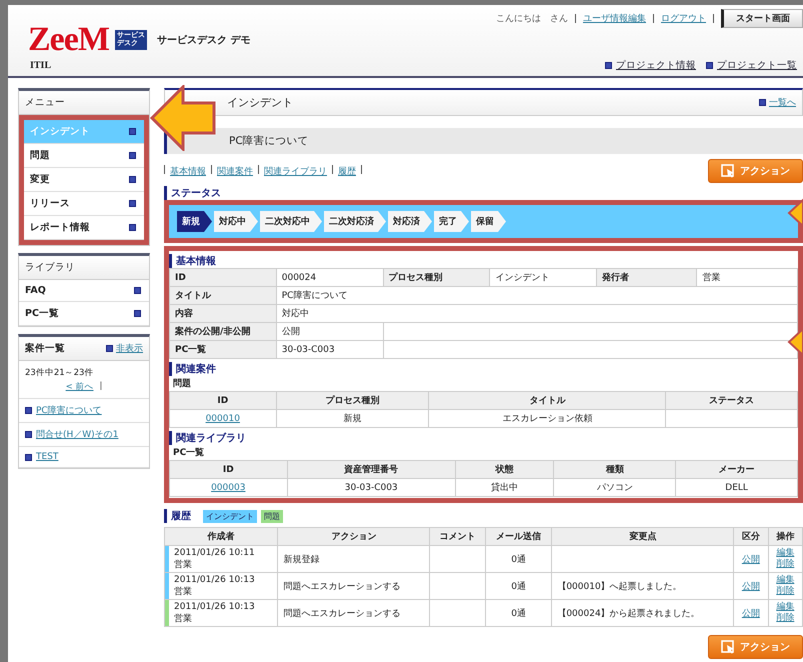  Describe the element at coordinates (59, 373) in the screenshot. I see `count-text: 23件中21～23件` at that location.